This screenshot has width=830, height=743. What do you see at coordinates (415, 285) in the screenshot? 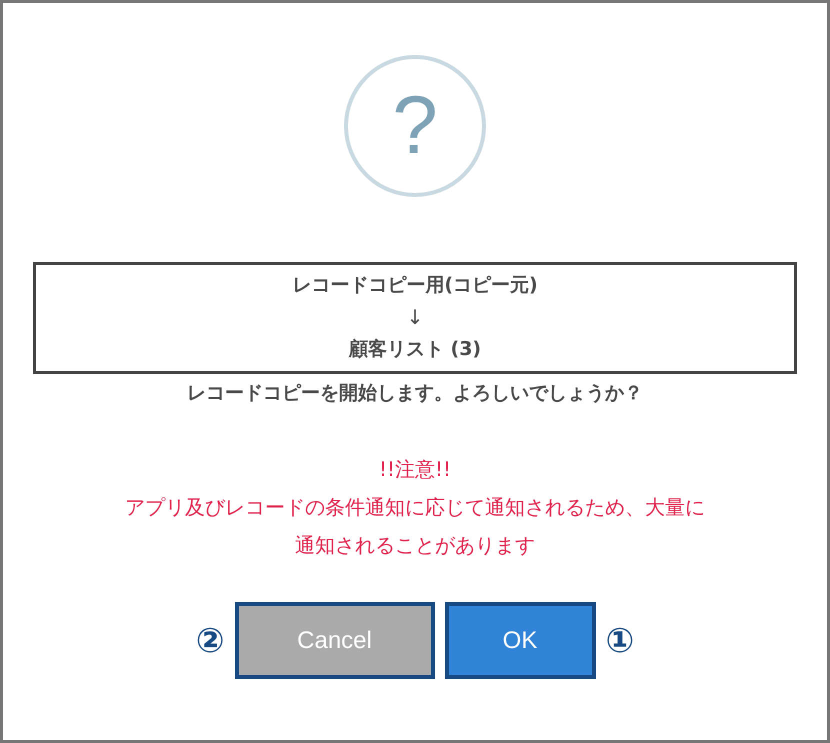
I see `source-app: レコードコピー用(コピー元)` at bounding box center [415, 285].